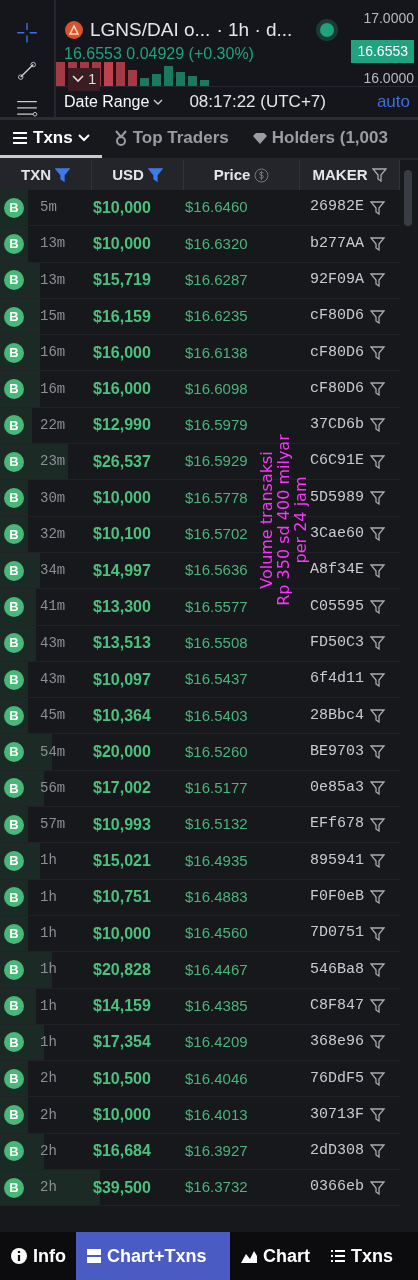  What do you see at coordinates (122, 425) in the screenshot?
I see `usd-amount: $12,990` at bounding box center [122, 425].